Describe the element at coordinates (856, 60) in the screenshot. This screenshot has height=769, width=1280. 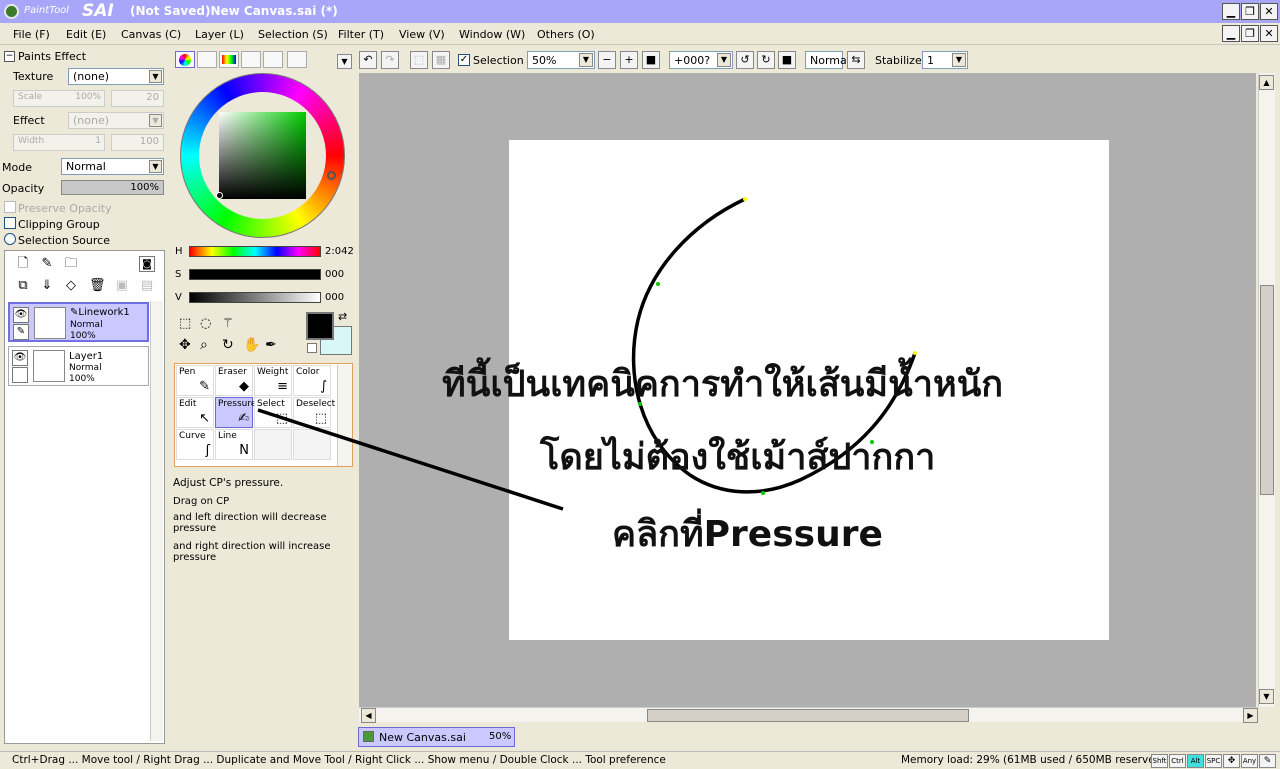
I see `flip-button: ⇆` at that location.